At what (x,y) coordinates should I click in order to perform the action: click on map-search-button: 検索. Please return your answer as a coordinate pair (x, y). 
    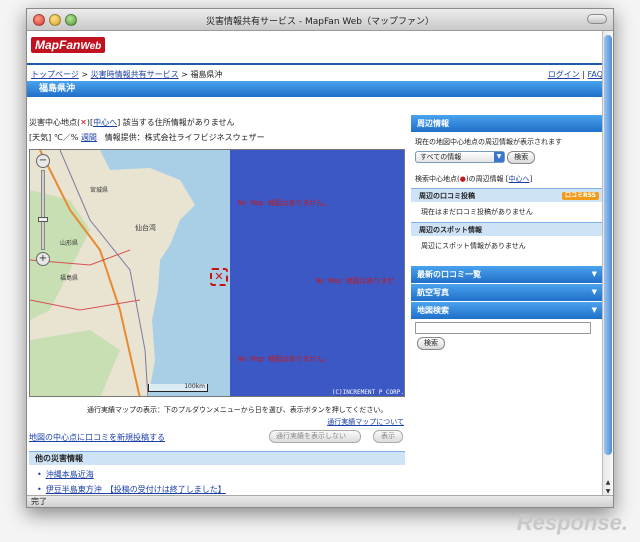
    Looking at the image, I should click on (431, 343).